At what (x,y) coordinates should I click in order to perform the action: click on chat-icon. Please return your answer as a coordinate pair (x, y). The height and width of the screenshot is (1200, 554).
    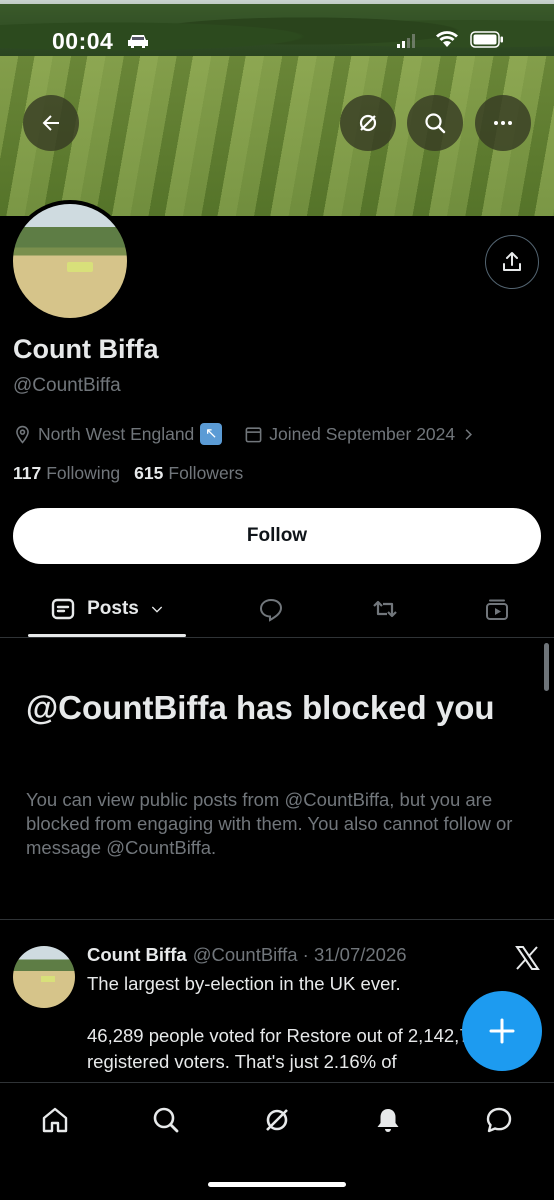
    Looking at the image, I should click on (499, 1120).